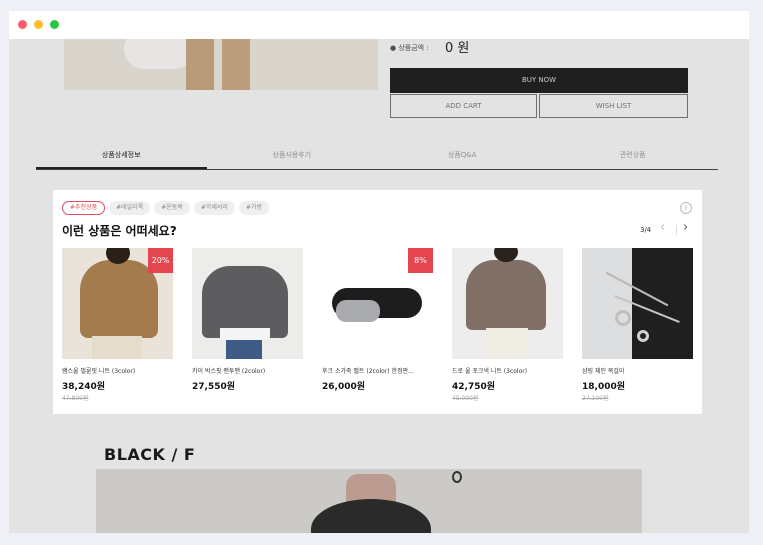 Image resolution: width=763 pixels, height=545 pixels. I want to click on product-card: 카이 박스핏 맨투맨 (2color) 27,550원, so click(247, 320).